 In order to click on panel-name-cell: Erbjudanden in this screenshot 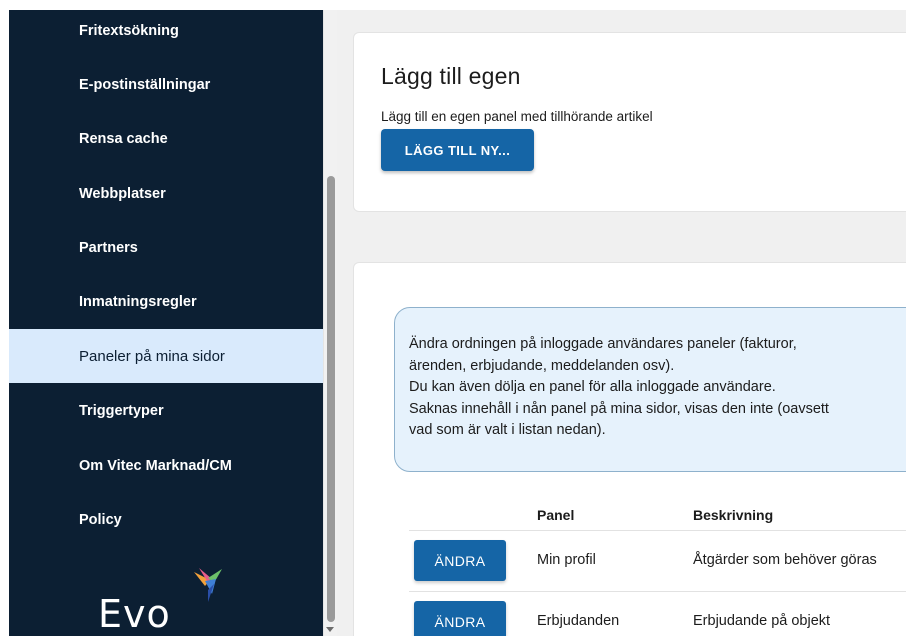, I will do `click(578, 621)`.